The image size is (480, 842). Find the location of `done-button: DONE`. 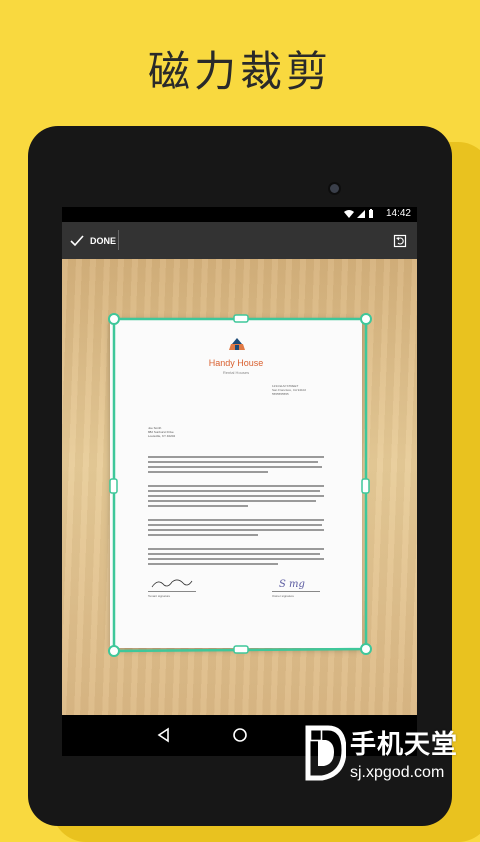

done-button: DONE is located at coordinates (93, 241).